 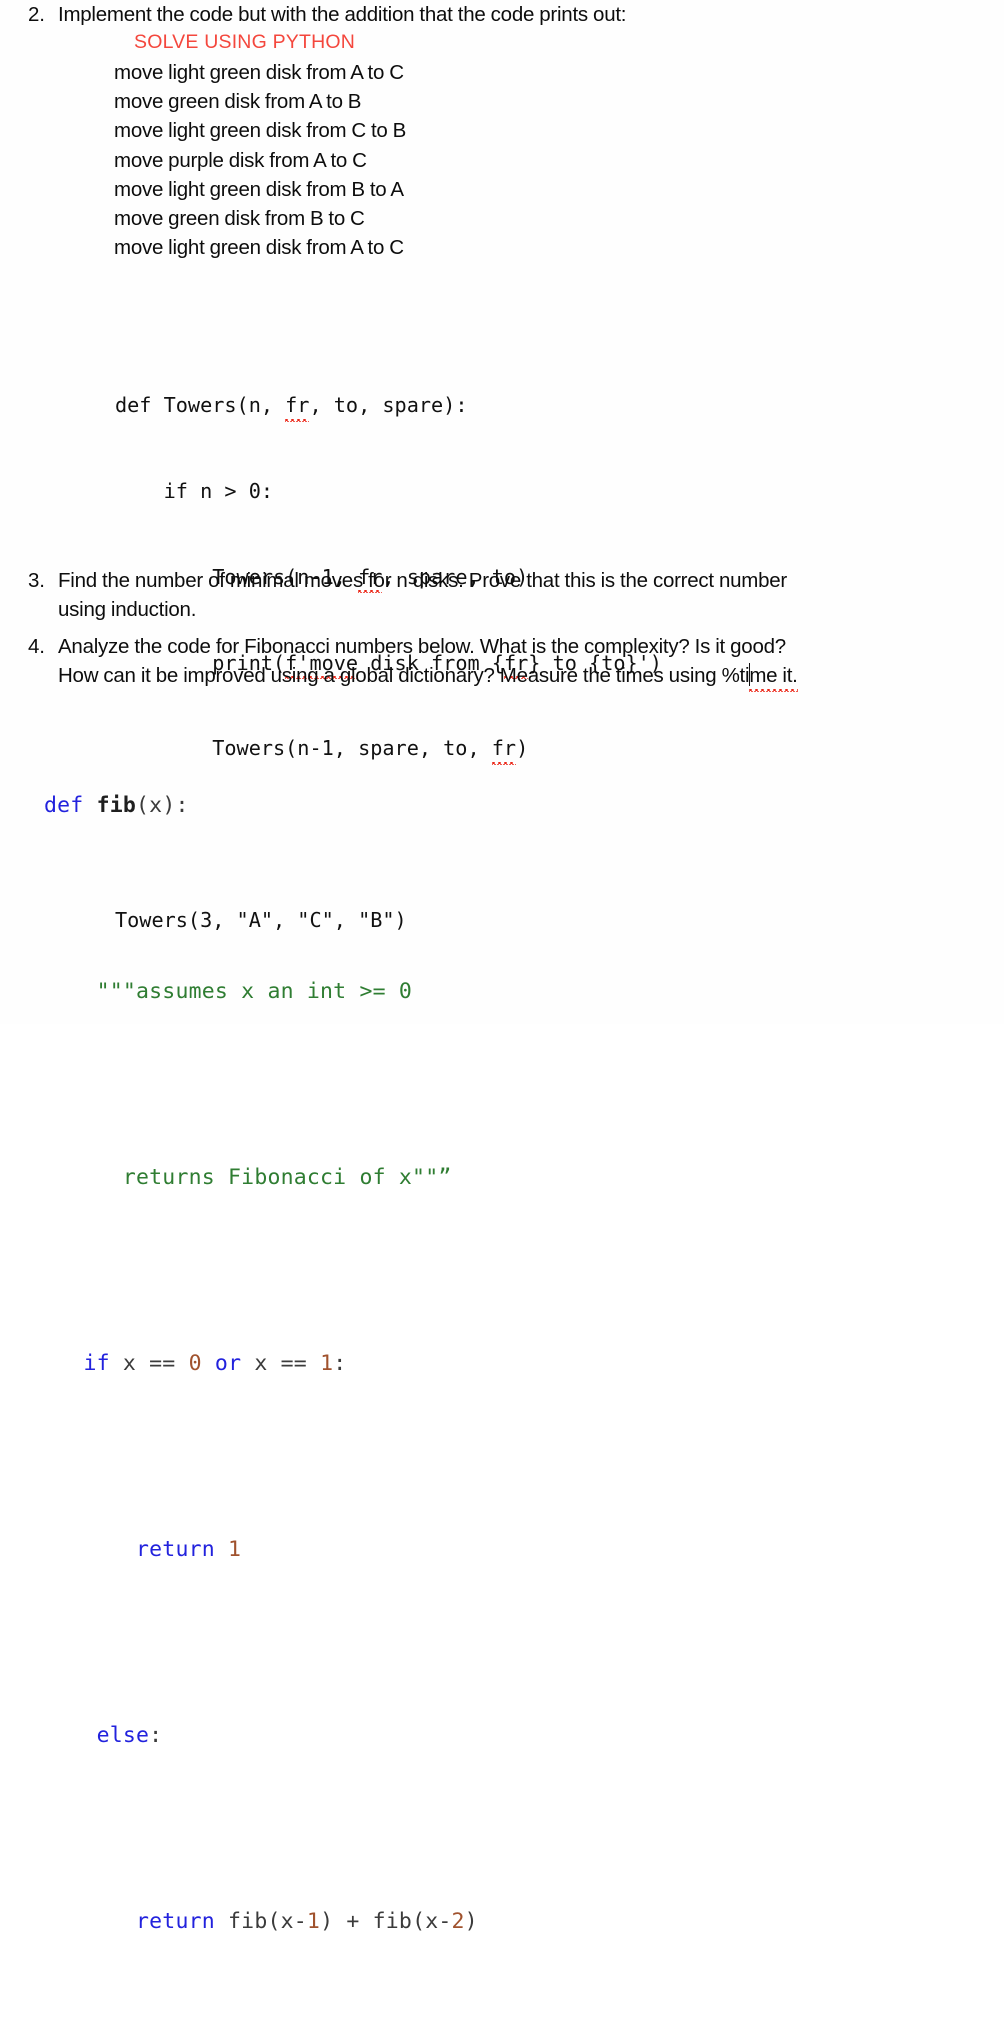 I want to click on code-text: (x):, so click(x=162, y=805).